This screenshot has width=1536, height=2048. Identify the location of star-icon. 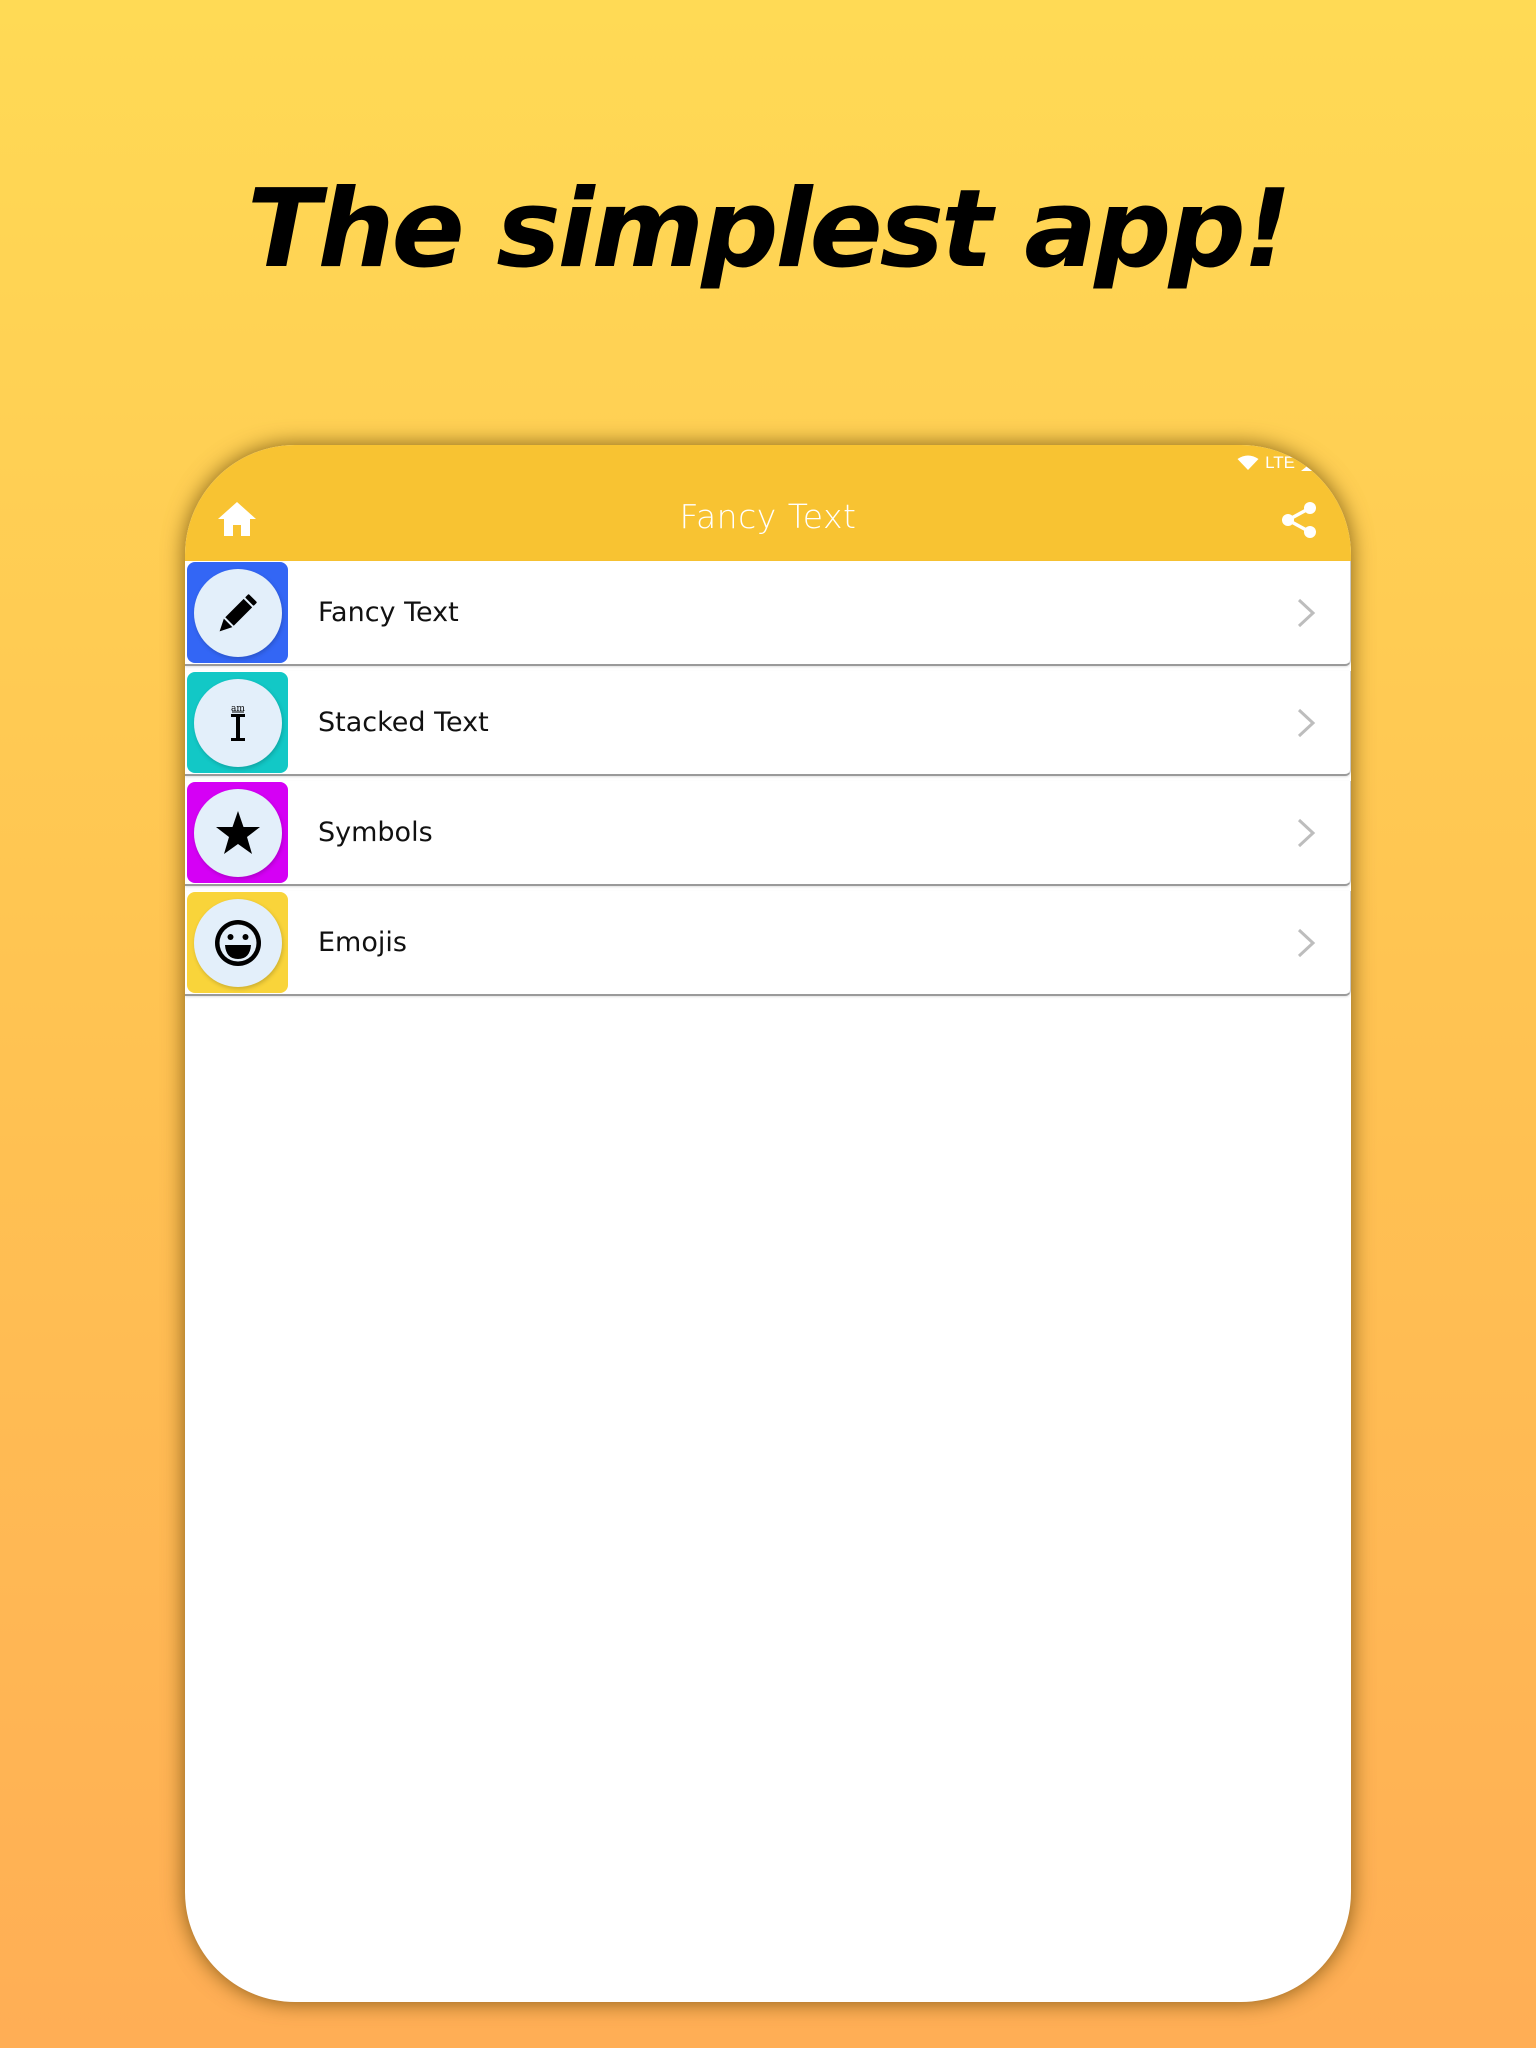
(237, 832).